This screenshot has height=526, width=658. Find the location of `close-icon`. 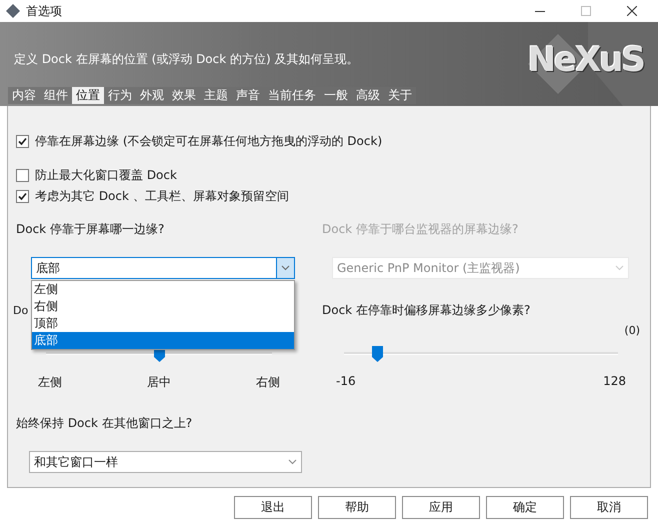

close-icon is located at coordinates (632, 11).